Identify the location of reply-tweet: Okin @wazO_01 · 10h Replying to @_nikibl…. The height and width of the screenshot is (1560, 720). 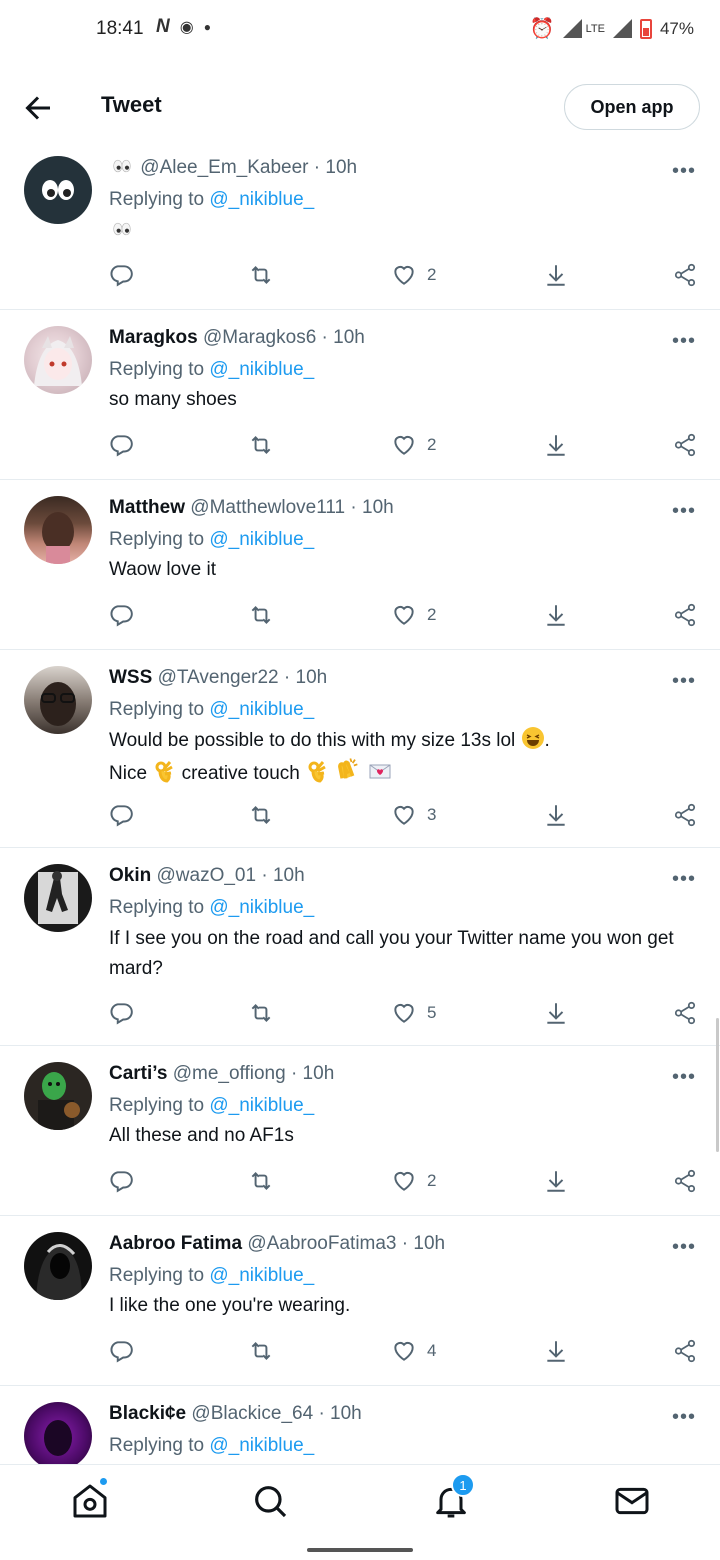
(360, 947).